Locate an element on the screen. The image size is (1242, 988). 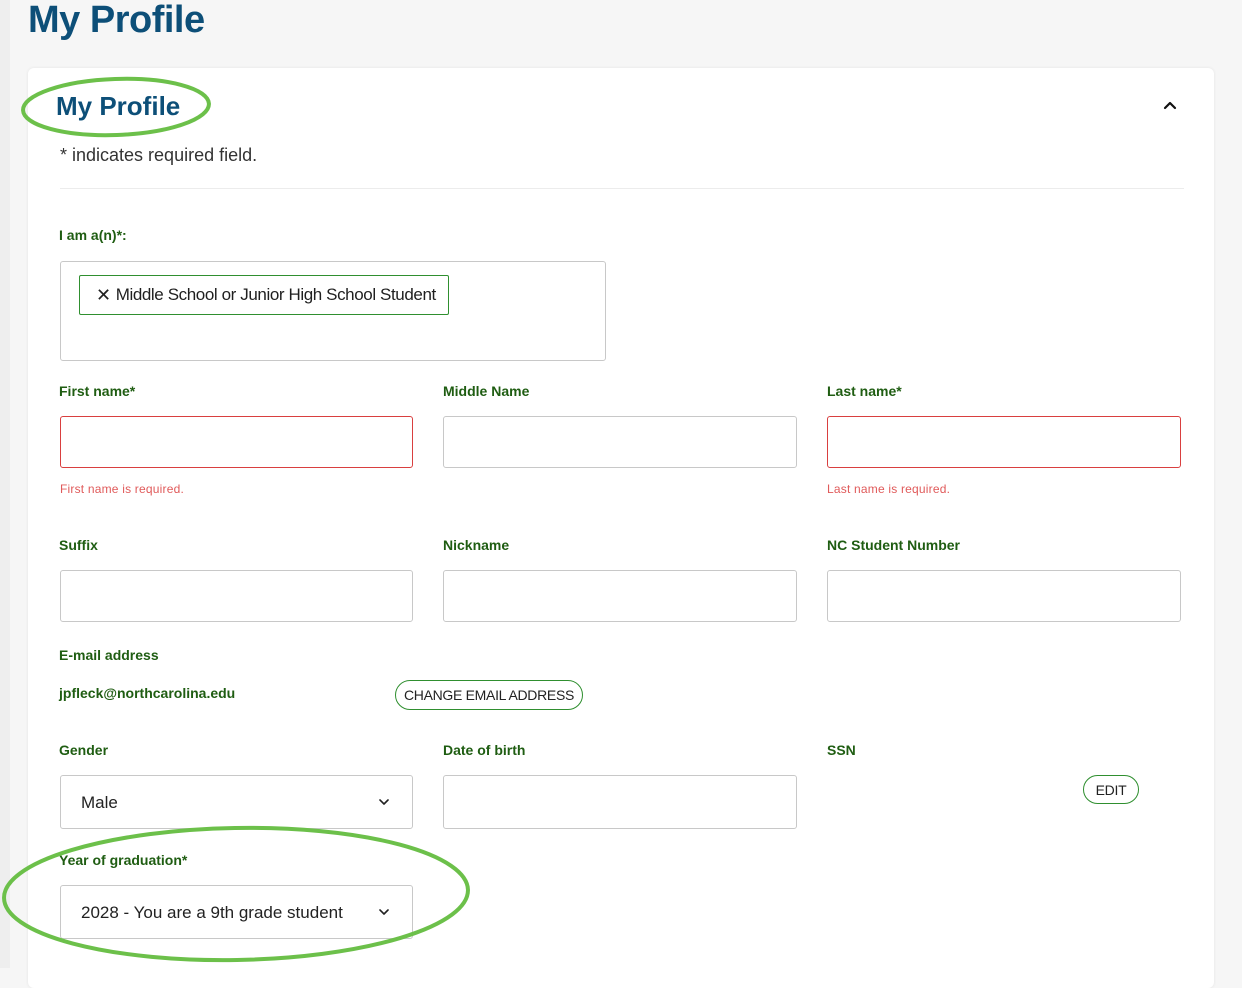
gender-label: Gender is located at coordinates (84, 750).